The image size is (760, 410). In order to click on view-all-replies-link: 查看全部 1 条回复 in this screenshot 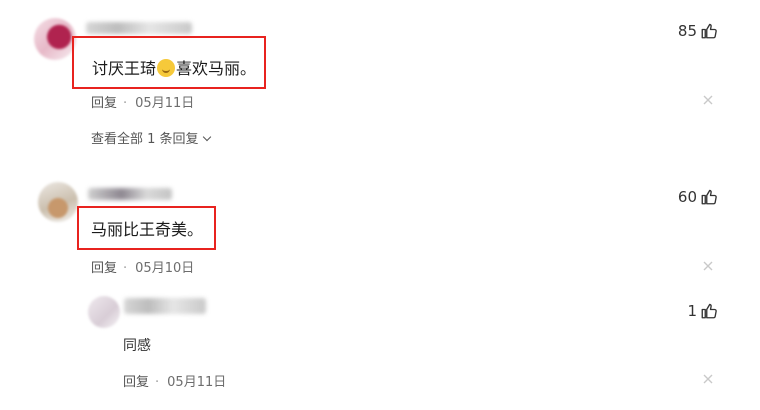, I will do `click(151, 137)`.